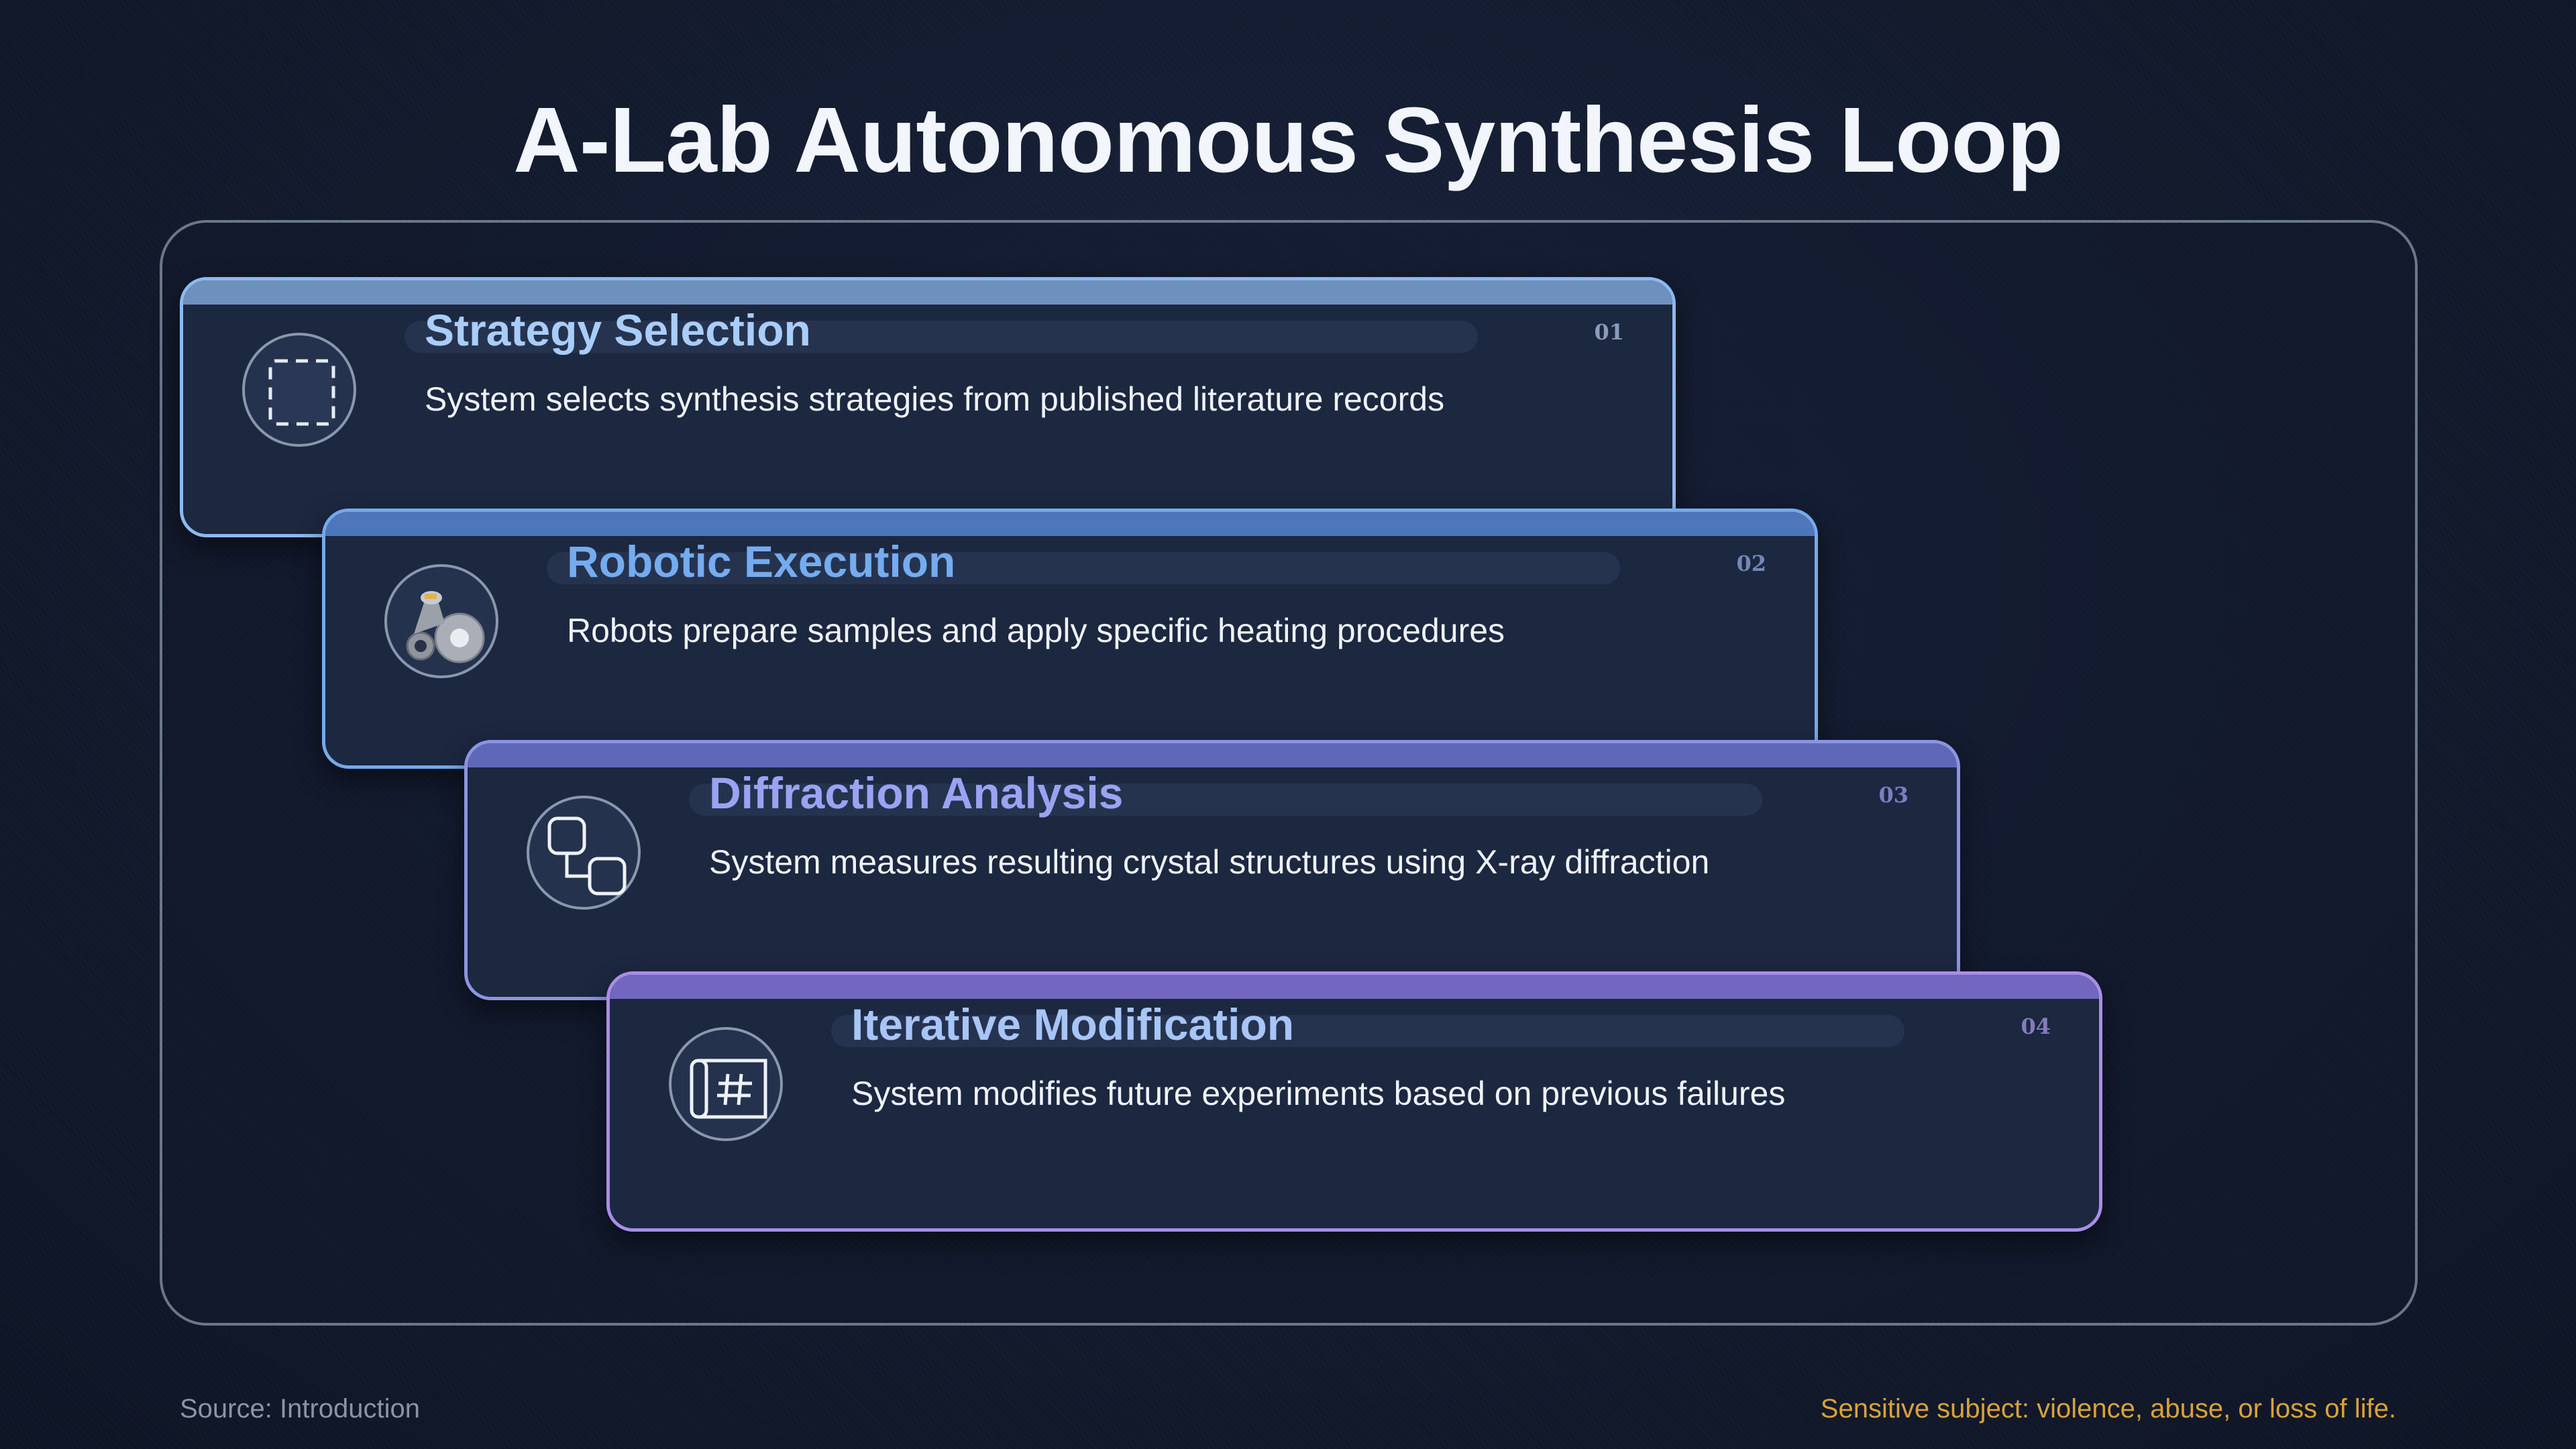  What do you see at coordinates (441, 621) in the screenshot?
I see `robot-arm-icon` at bounding box center [441, 621].